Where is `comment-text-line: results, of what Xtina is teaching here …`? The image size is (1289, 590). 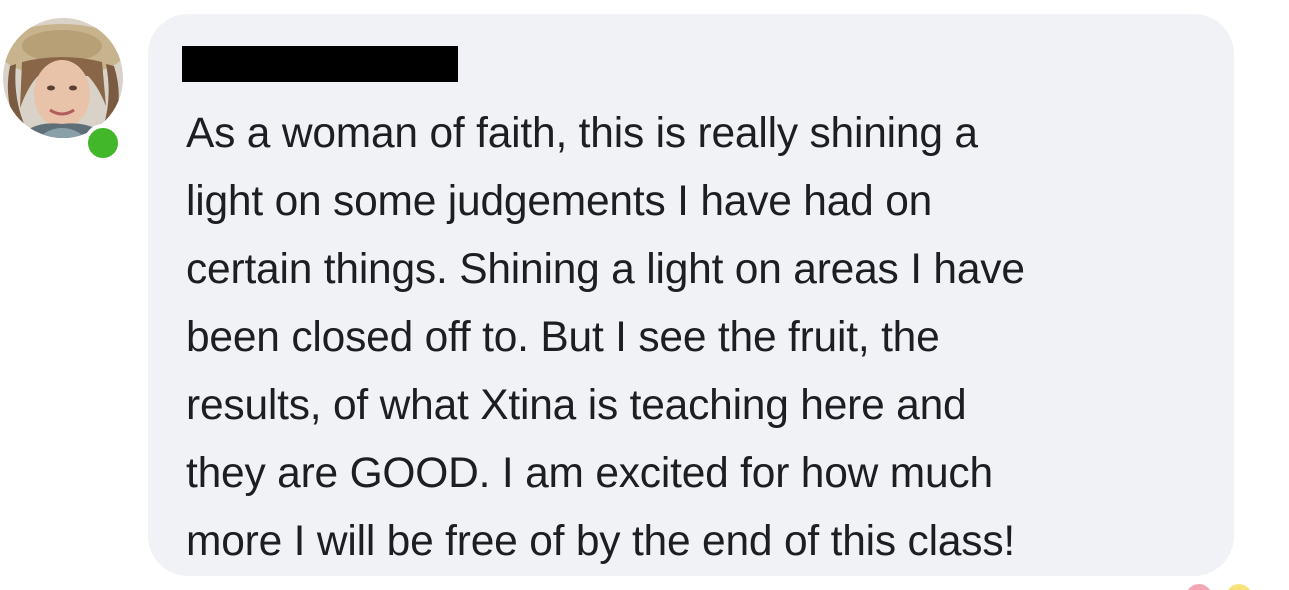
comment-text-line: results, of what Xtina is teaching here … is located at coordinates (576, 405).